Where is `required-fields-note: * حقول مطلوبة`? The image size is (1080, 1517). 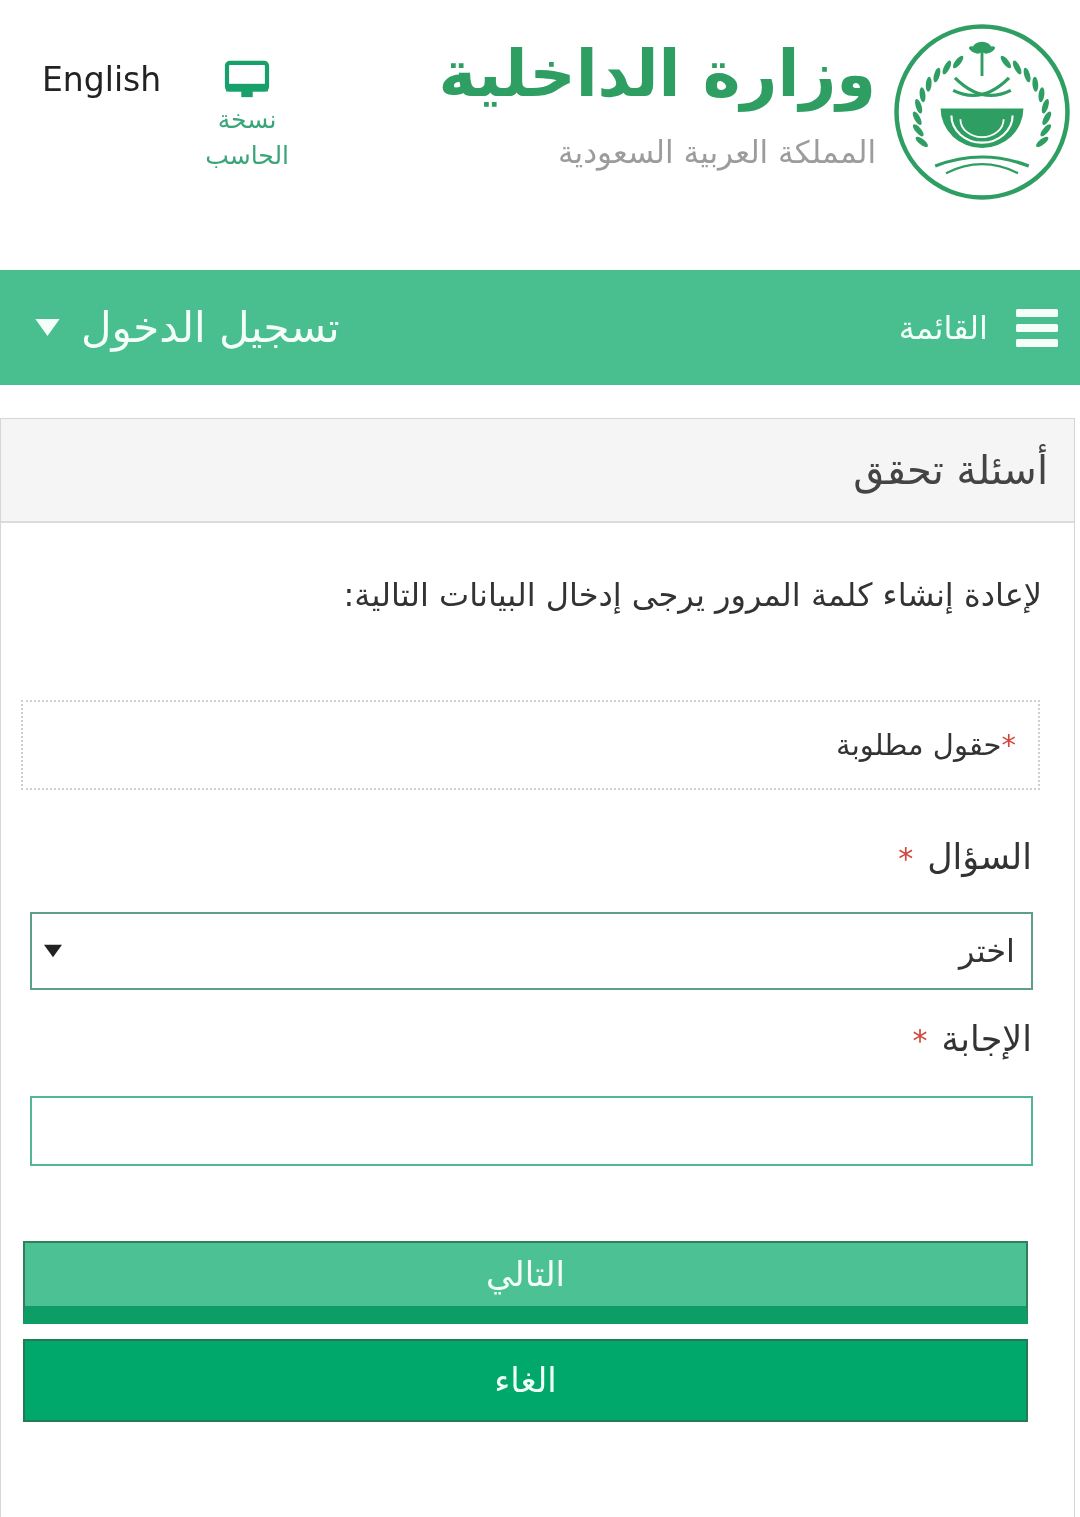 required-fields-note: * حقول مطلوبة is located at coordinates (926, 745).